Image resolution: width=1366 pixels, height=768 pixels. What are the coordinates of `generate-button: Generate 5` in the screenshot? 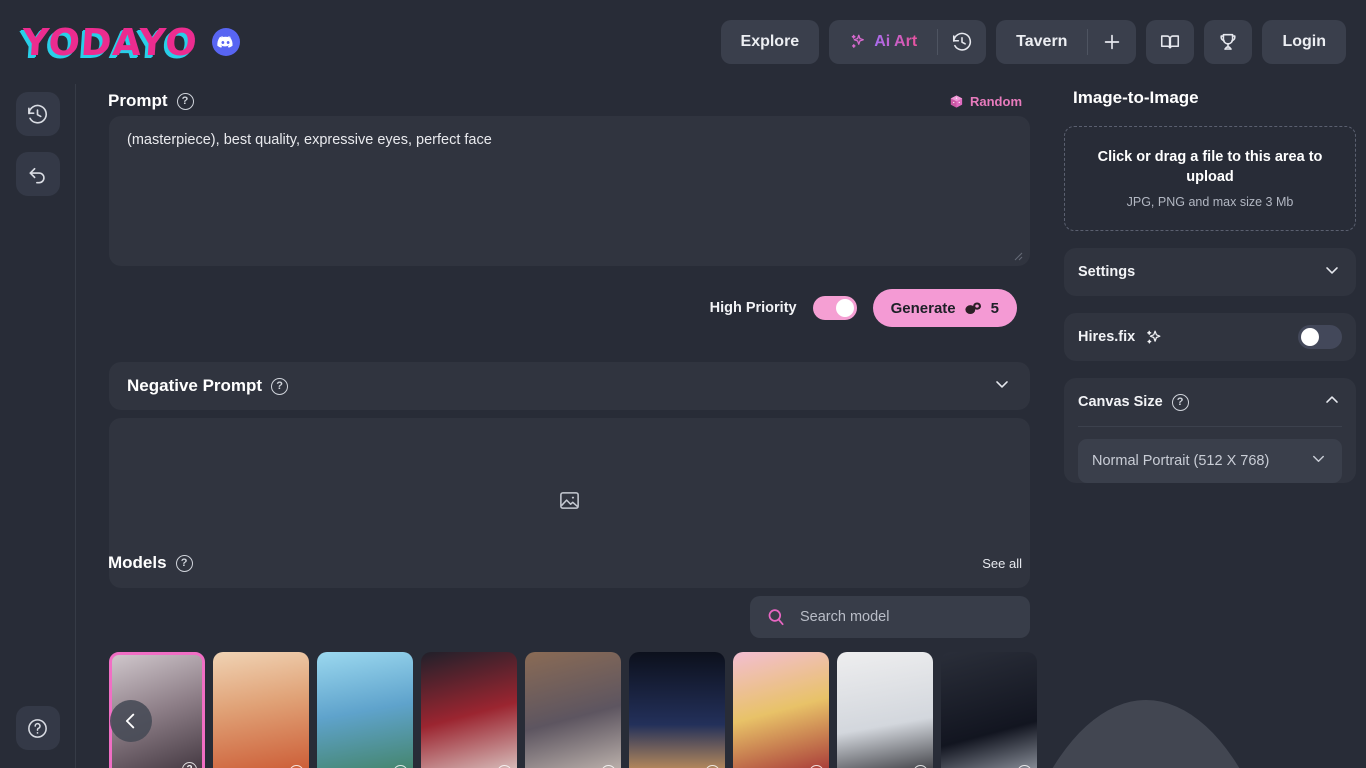 It's located at (944, 308).